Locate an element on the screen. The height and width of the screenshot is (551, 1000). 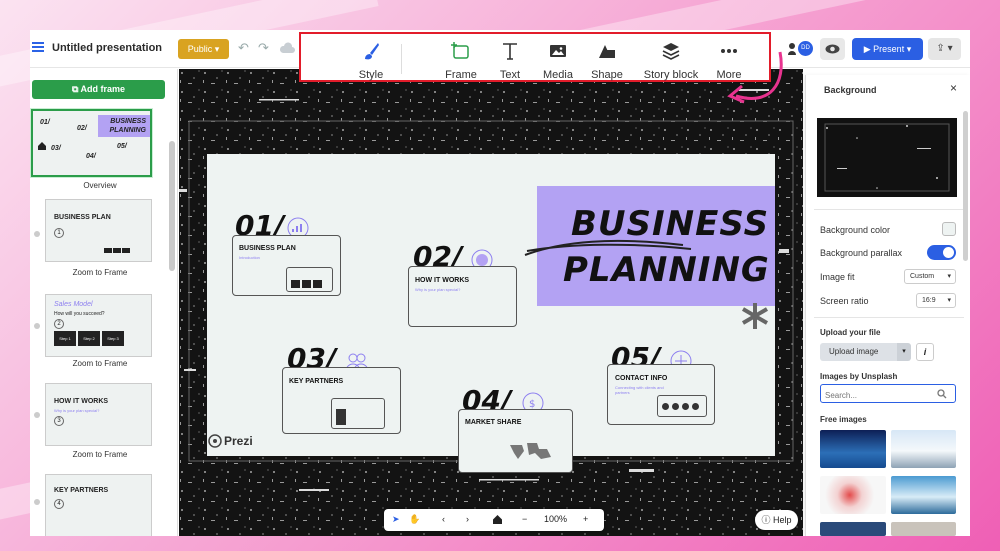
thumb-step: Step 2 is located at coordinates (89, 338).